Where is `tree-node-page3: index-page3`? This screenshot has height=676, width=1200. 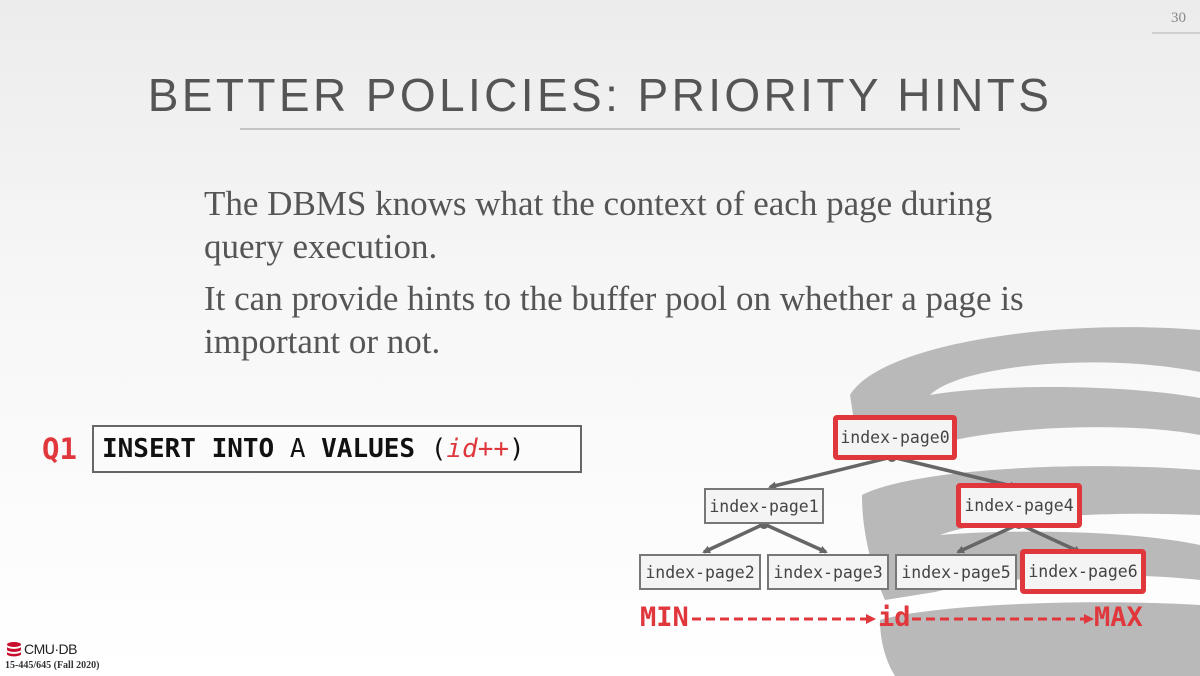
tree-node-page3: index-page3 is located at coordinates (828, 572).